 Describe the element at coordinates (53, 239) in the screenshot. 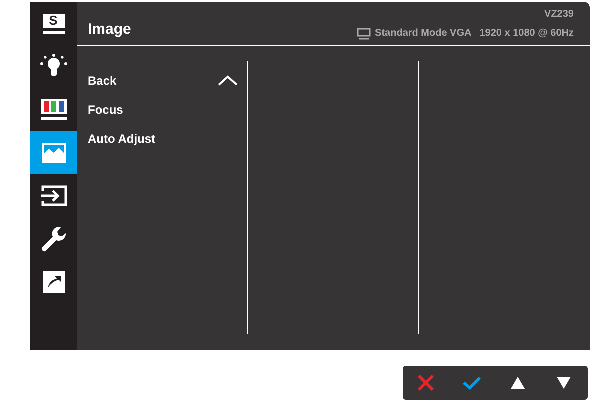

I see `wrench-icon` at that location.